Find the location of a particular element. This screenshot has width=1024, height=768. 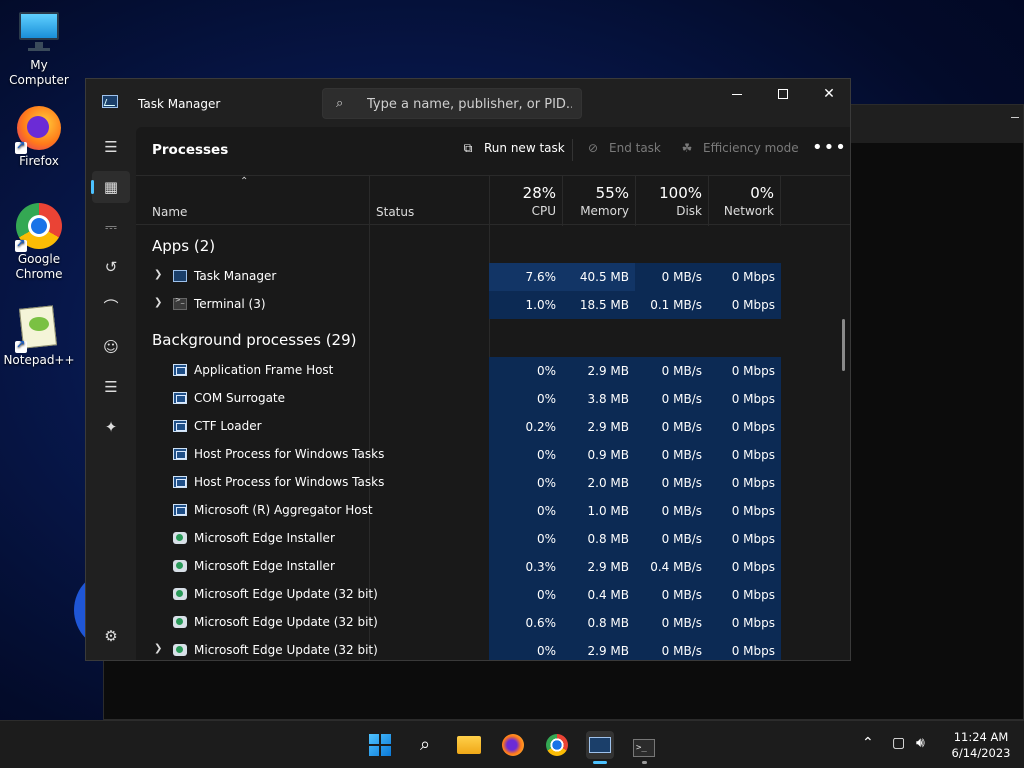

startup-gauge-icon: ⌒ is located at coordinates (111, 307).